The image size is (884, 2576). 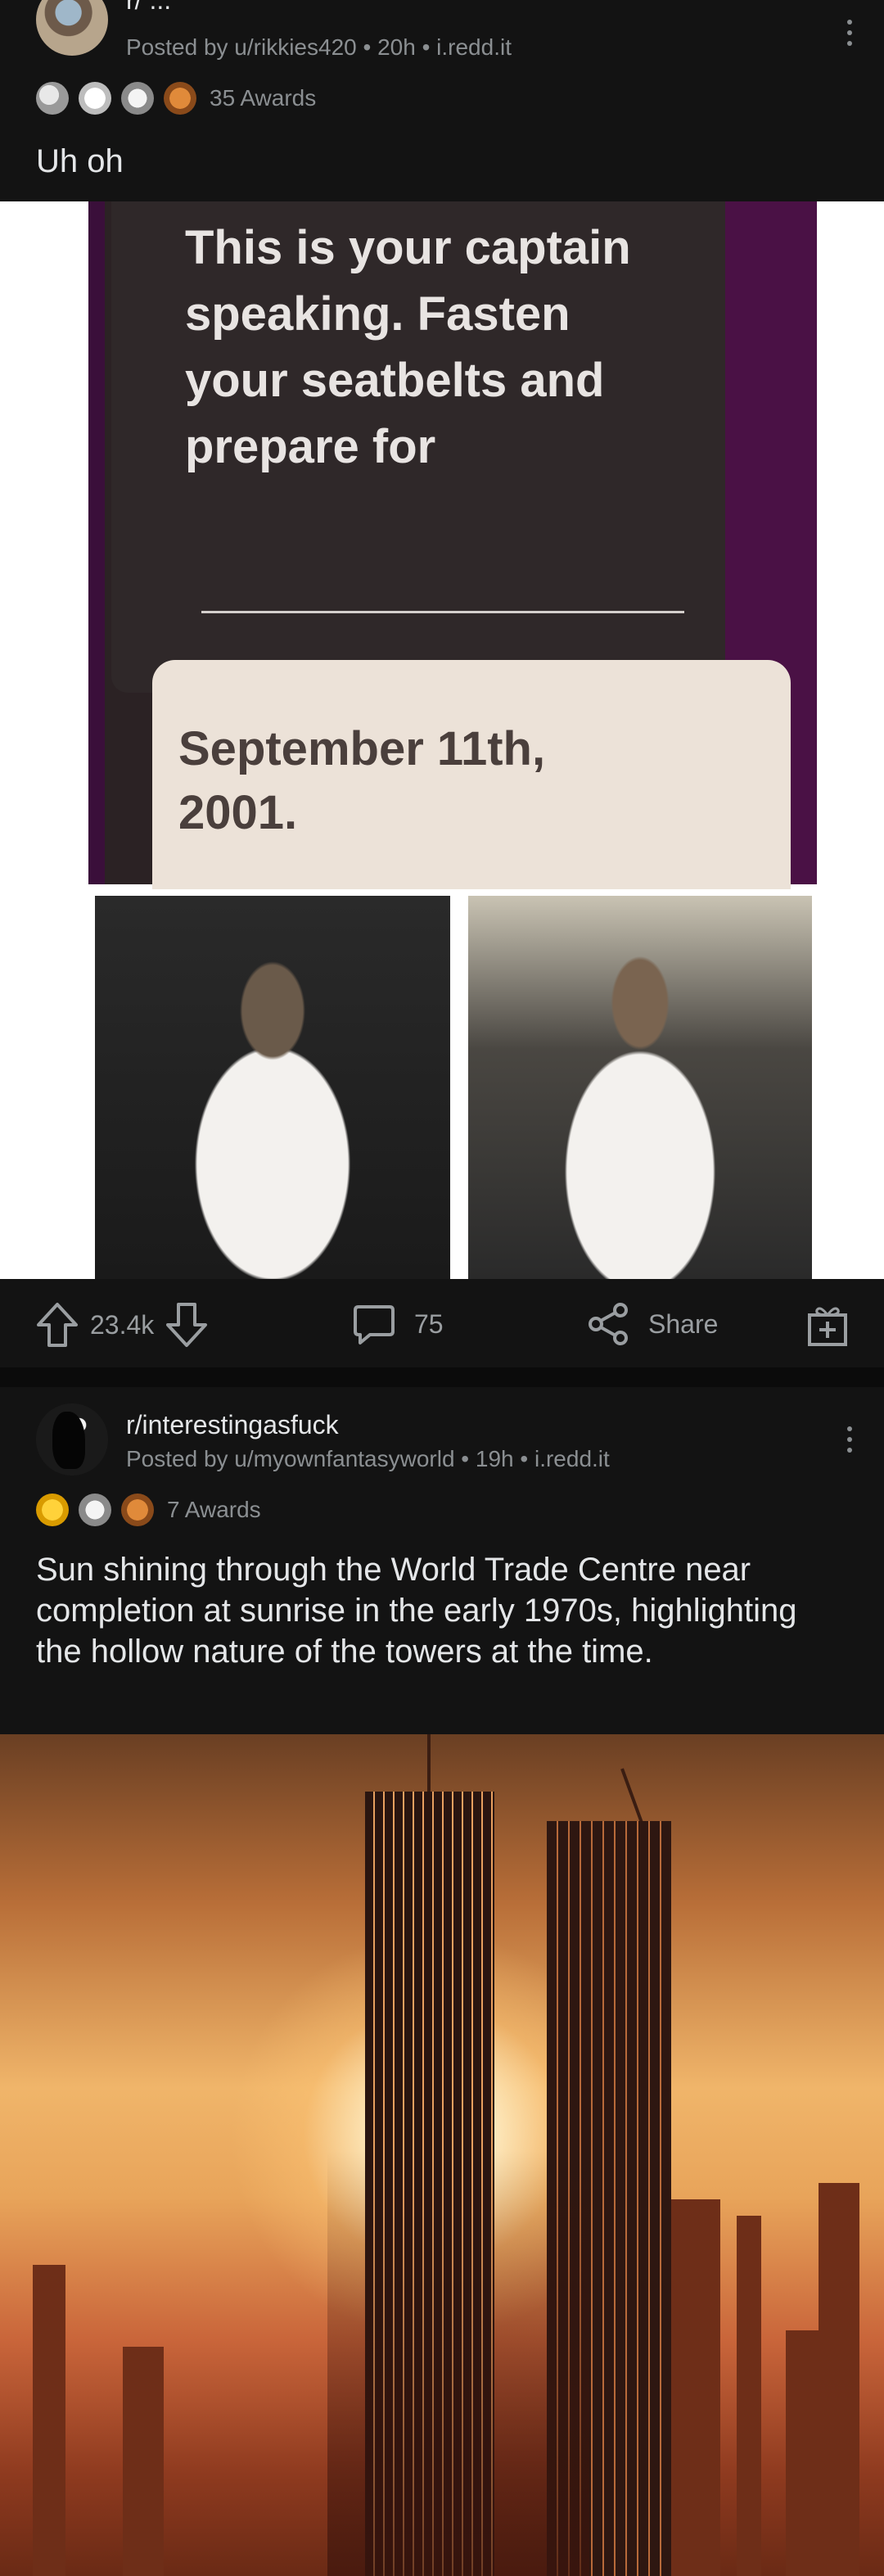 I want to click on awards-row: 35 Awards, so click(x=176, y=98).